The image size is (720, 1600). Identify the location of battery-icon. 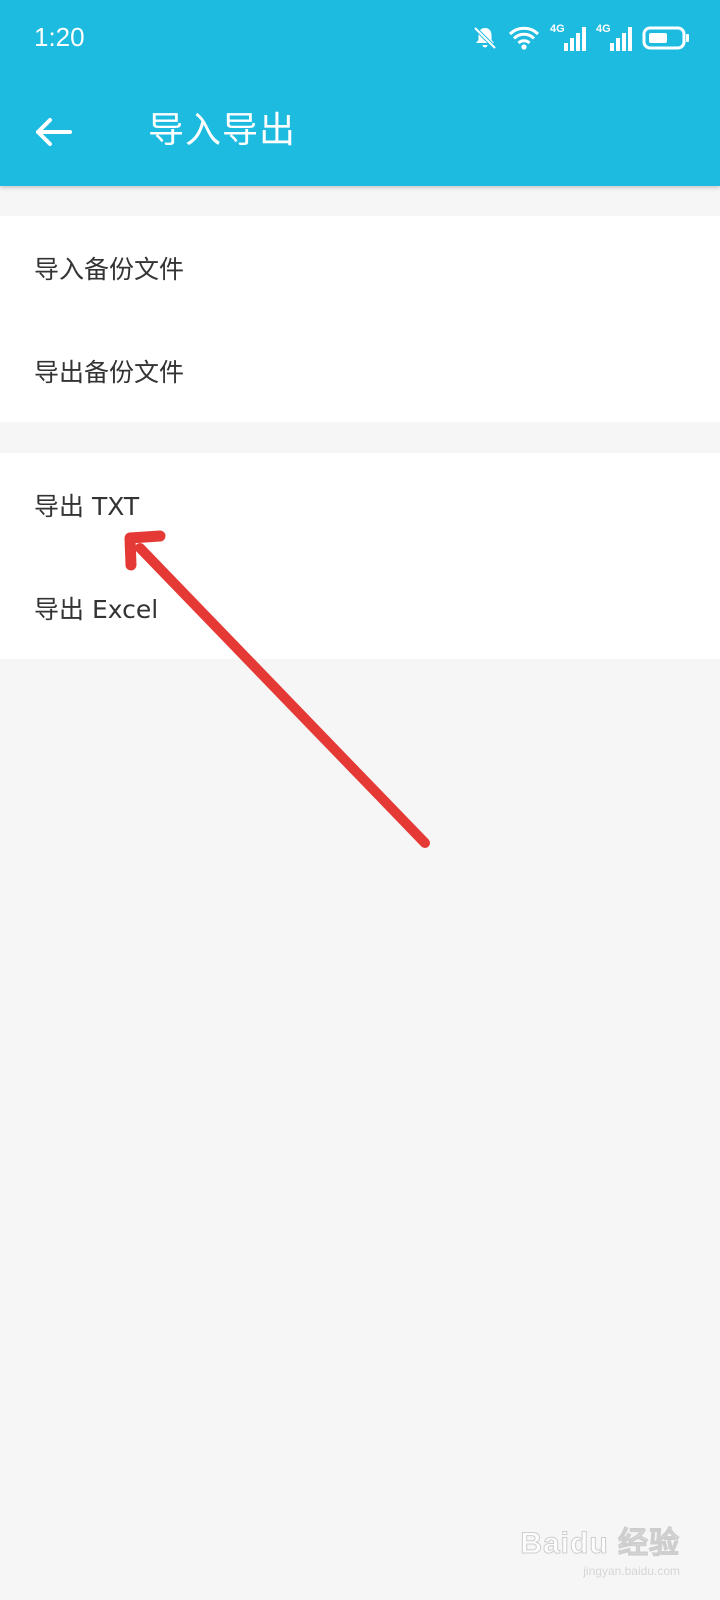
(666, 38).